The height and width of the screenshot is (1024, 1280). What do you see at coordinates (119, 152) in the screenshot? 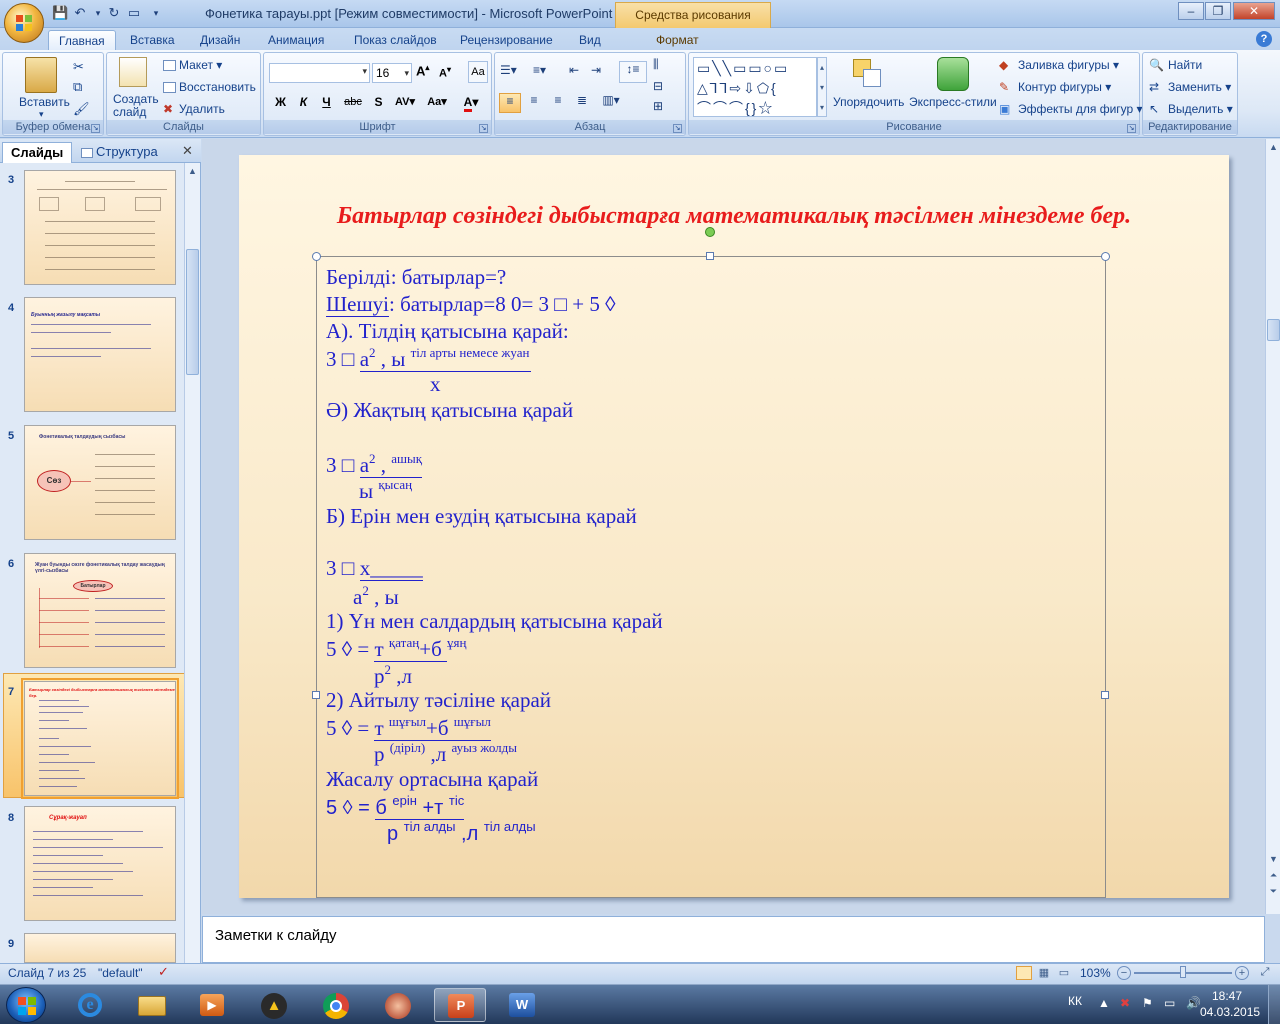
I see `tab-outline-pane: Структура` at bounding box center [119, 152].